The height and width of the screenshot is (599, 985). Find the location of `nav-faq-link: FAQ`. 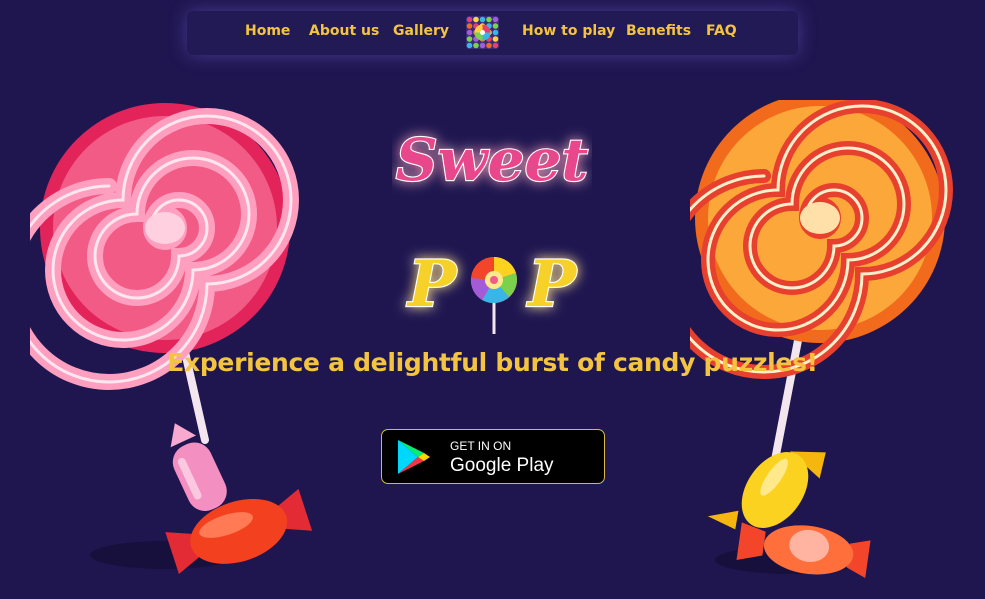

nav-faq-link: FAQ is located at coordinates (721, 31).